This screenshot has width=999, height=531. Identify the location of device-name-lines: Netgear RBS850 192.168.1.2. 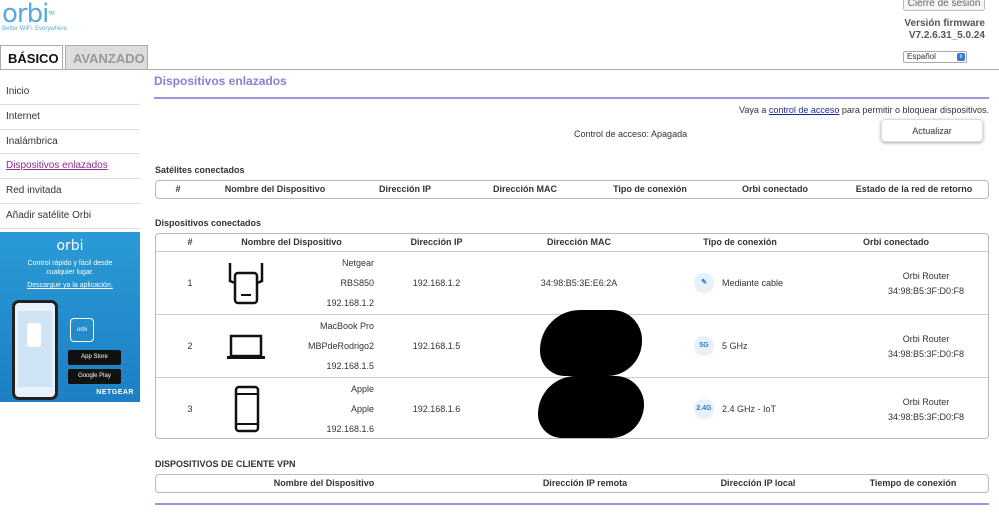
(352, 283).